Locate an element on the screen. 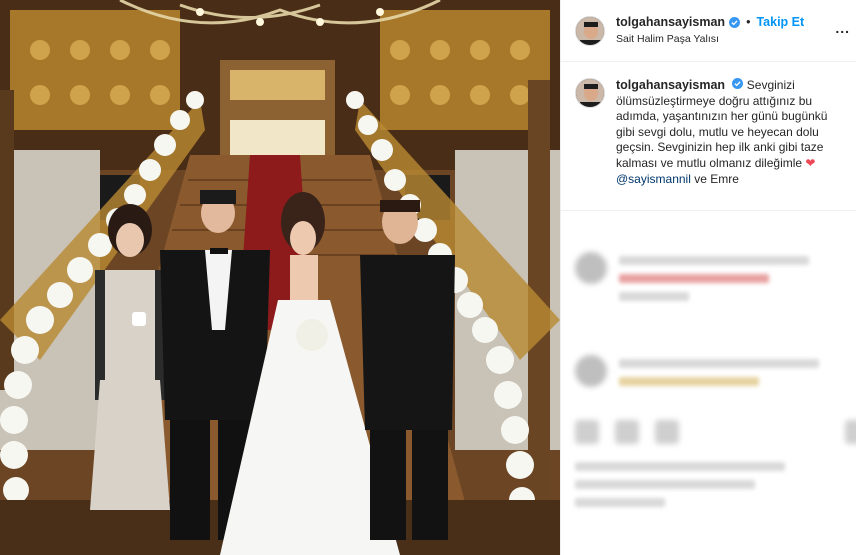 The width and height of the screenshot is (856, 555). post-location: Sait Halim Paşa Yalısı is located at coordinates (710, 39).